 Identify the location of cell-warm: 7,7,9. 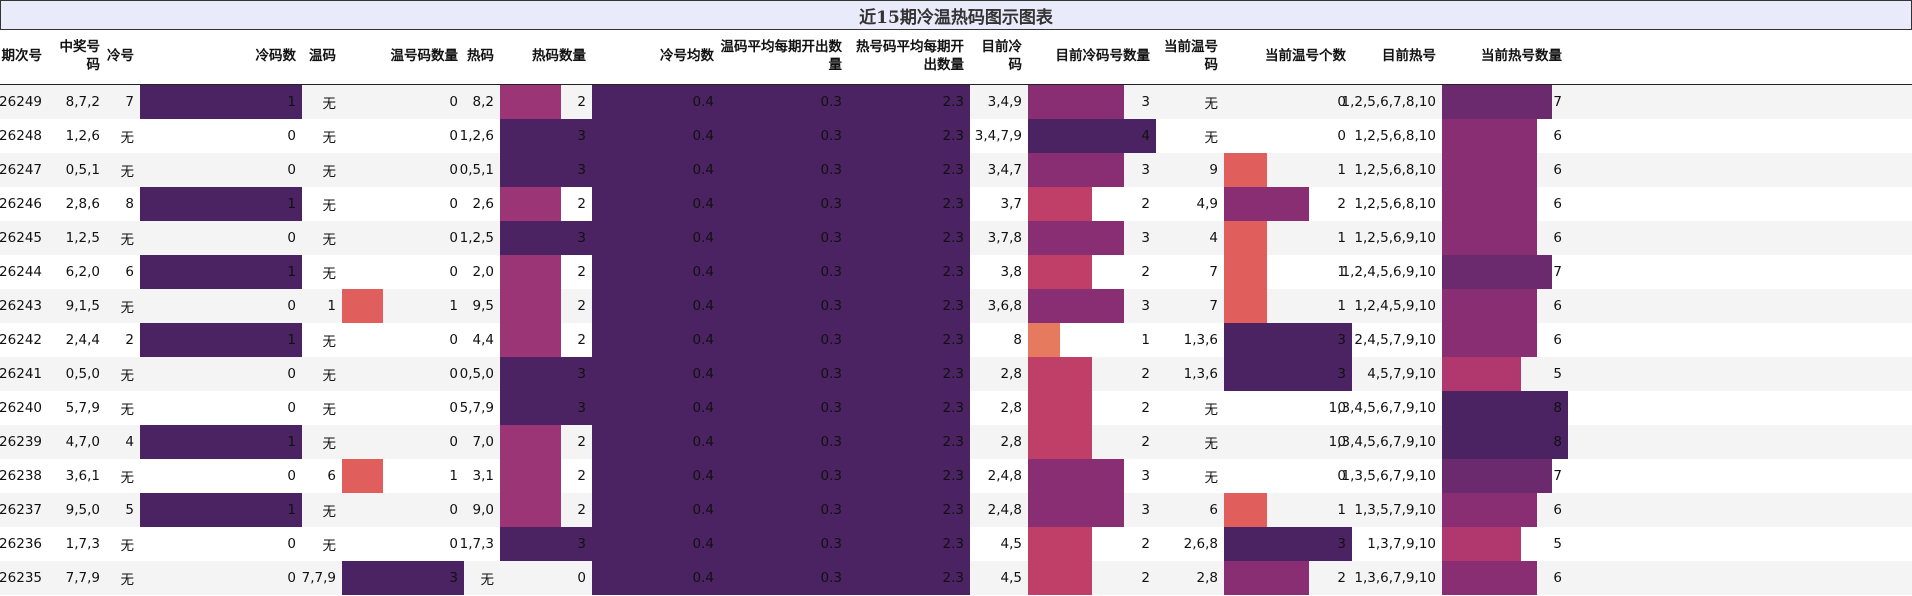
(318, 578).